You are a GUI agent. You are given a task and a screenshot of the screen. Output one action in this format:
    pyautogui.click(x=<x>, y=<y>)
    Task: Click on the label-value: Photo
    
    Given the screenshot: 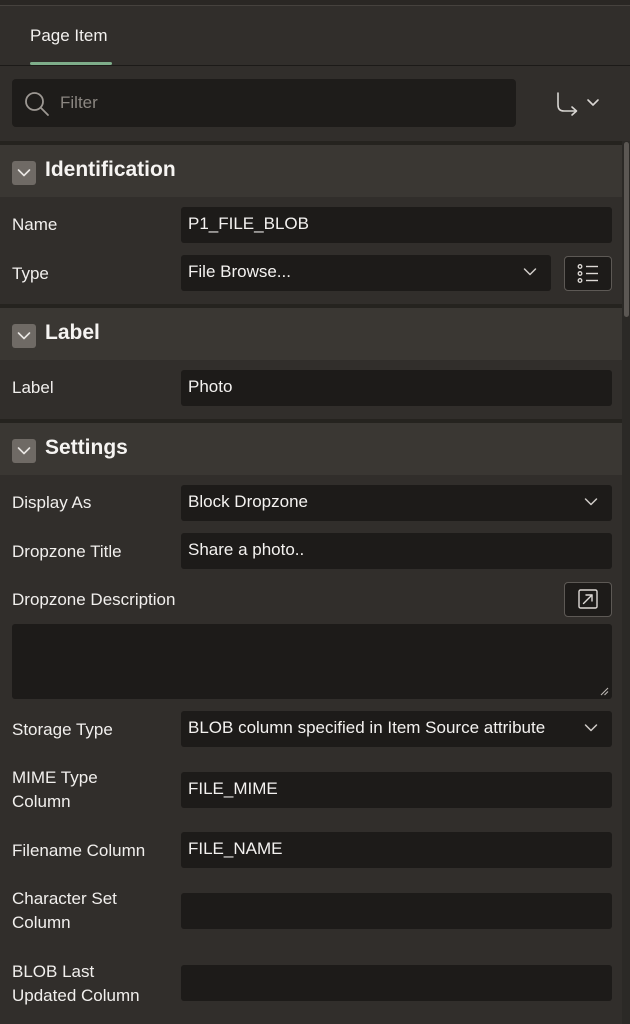 What is the action you would take?
    pyautogui.click(x=210, y=386)
    